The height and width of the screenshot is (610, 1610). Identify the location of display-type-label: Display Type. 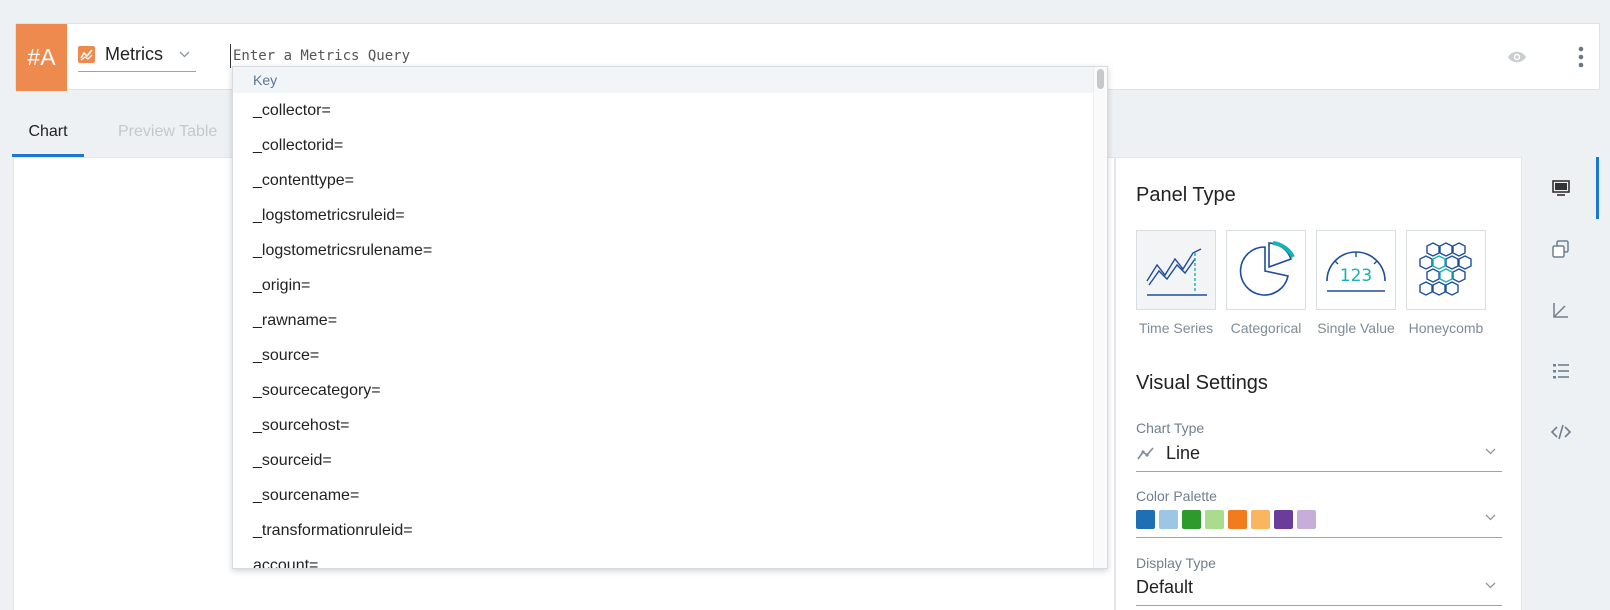
(1176, 563).